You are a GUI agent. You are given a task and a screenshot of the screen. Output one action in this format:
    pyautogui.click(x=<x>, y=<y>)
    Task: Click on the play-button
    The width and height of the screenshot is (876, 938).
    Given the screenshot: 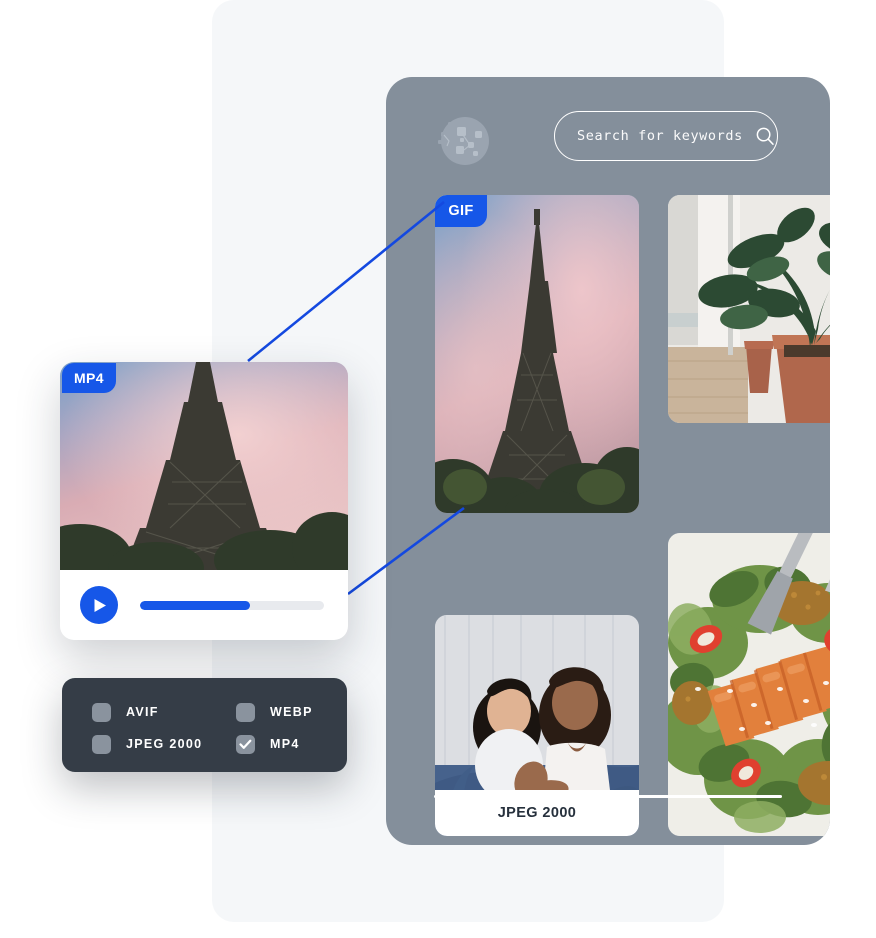 What is the action you would take?
    pyautogui.click(x=99, y=605)
    